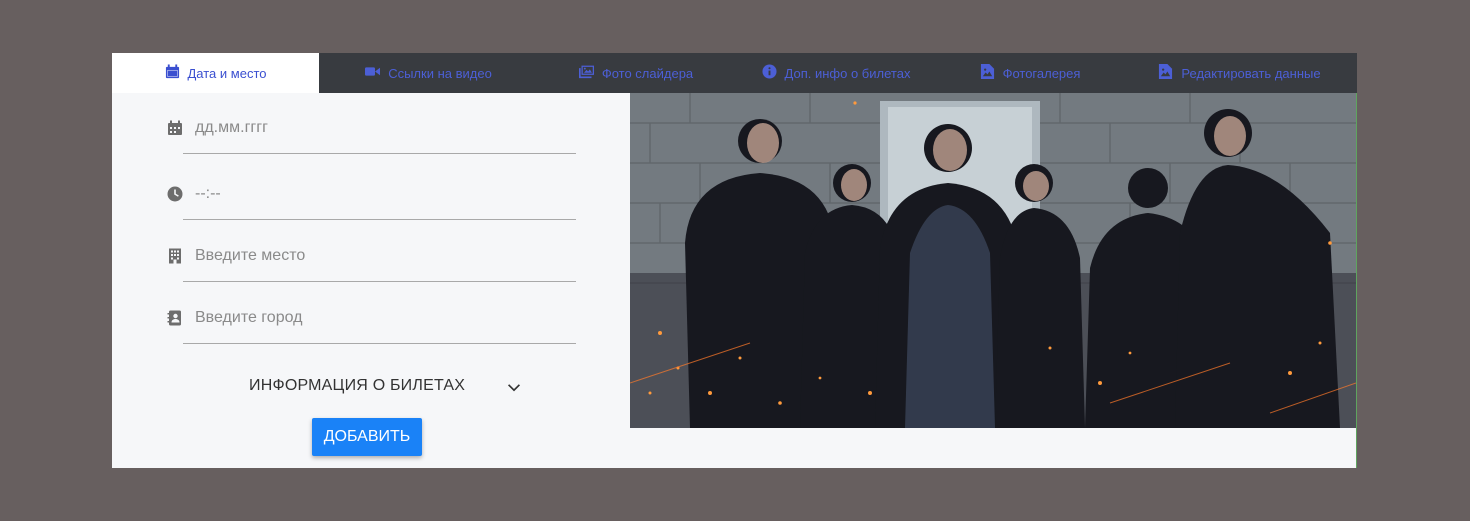 The height and width of the screenshot is (521, 1470). What do you see at coordinates (386, 128) in the screenshot?
I see `date-input` at bounding box center [386, 128].